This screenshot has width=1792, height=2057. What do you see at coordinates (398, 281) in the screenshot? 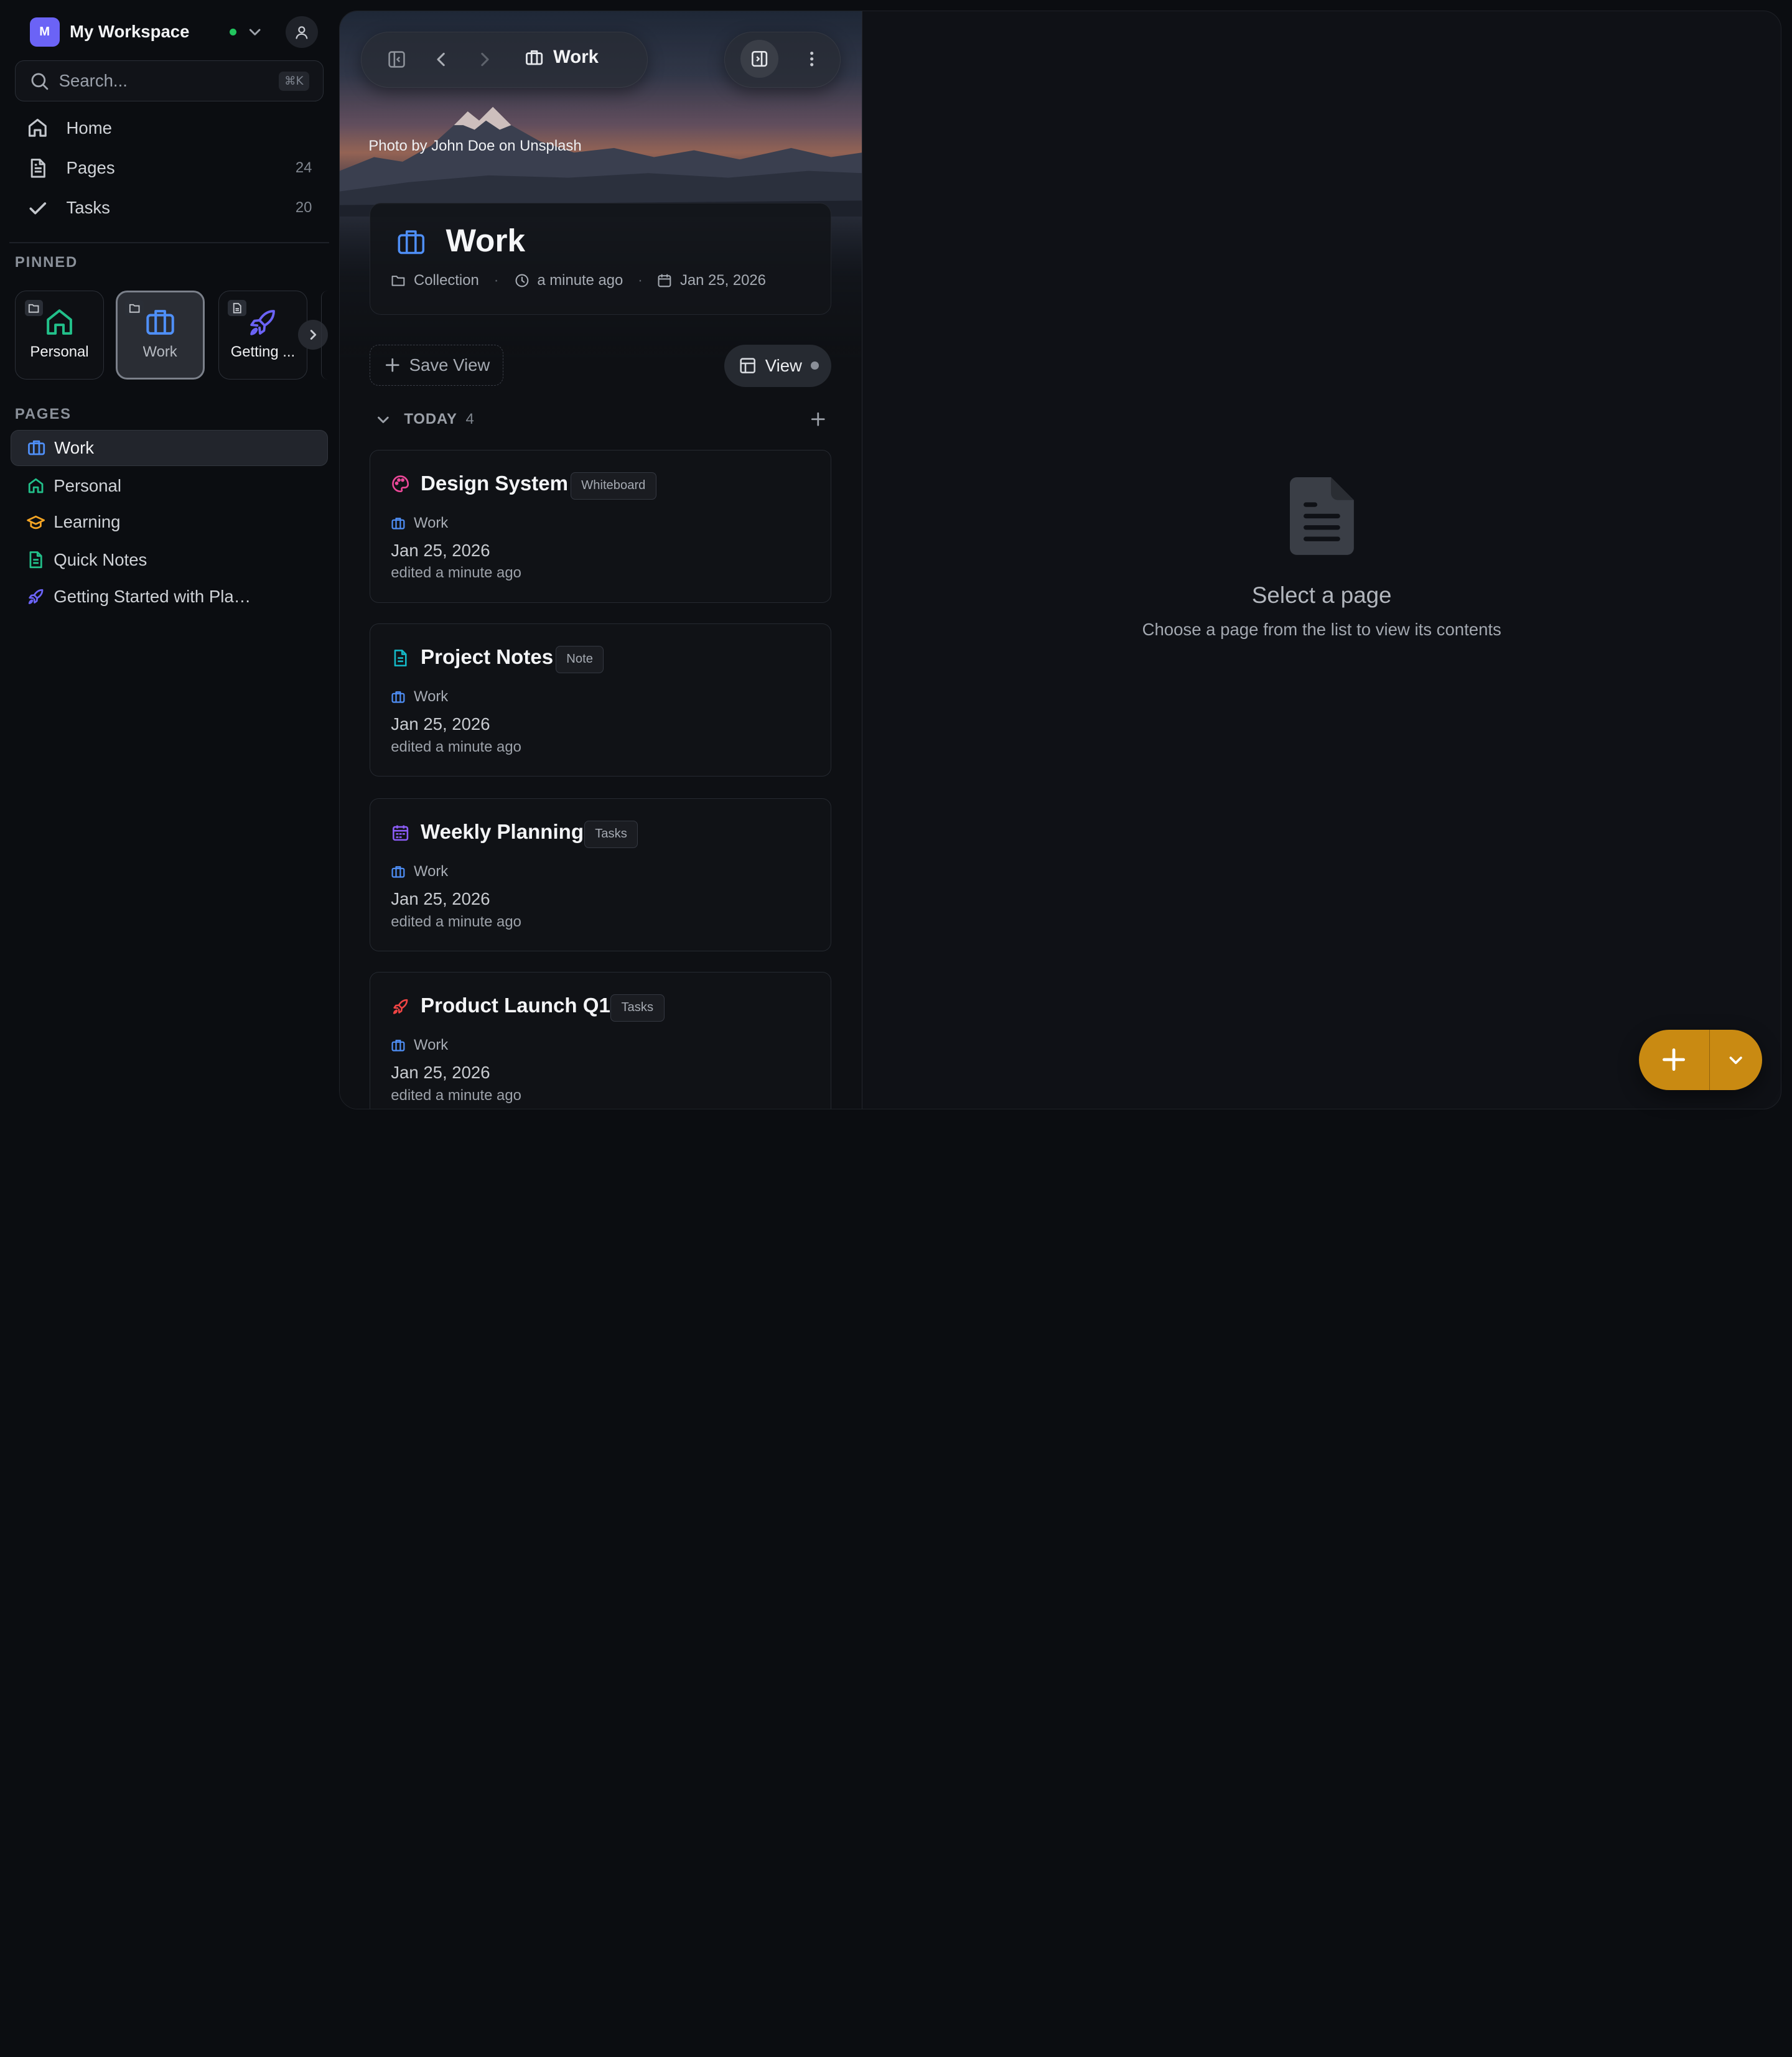
I see `folder-icon` at bounding box center [398, 281].